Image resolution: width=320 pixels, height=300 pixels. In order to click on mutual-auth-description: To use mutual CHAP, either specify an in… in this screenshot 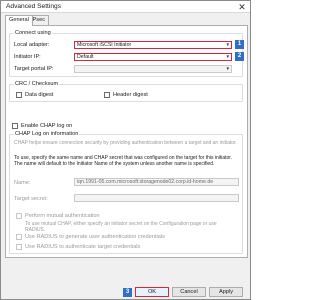, I will do `click(121, 227)`.